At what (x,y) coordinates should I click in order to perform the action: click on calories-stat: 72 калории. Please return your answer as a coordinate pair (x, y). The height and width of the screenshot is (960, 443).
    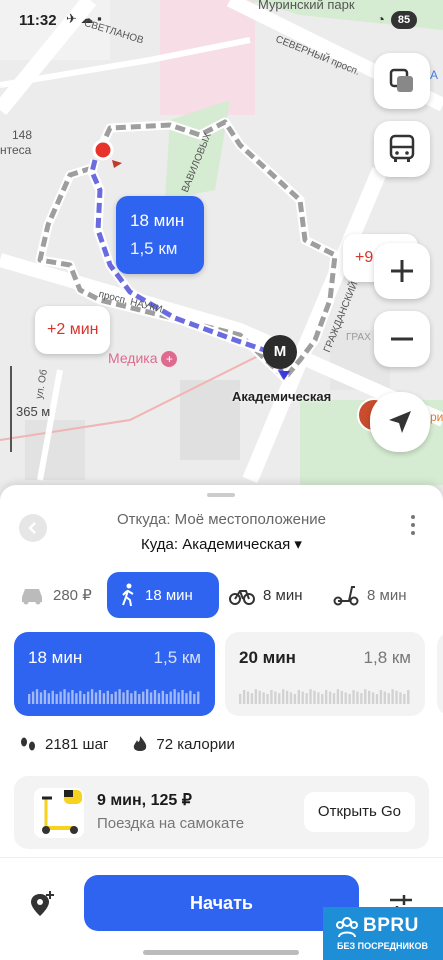
    Looking at the image, I should click on (183, 744).